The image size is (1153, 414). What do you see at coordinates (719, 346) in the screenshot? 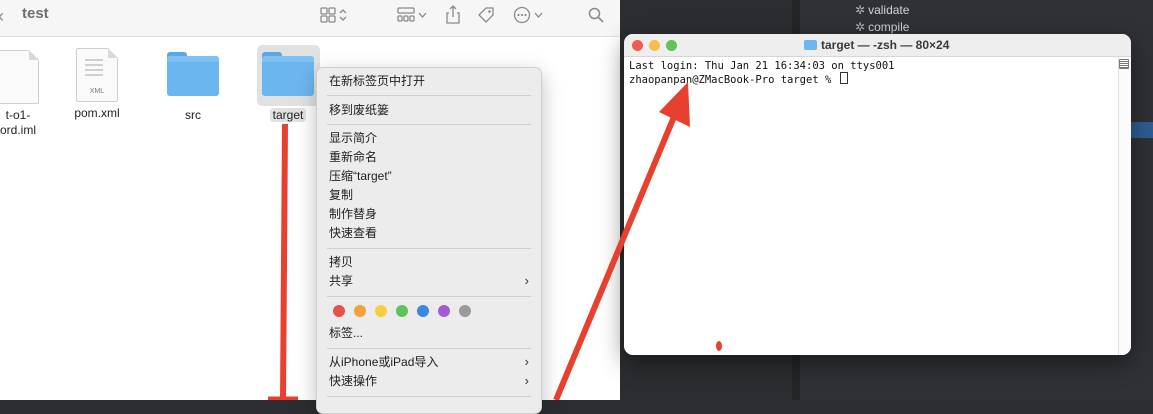
I see `annotation-dot` at bounding box center [719, 346].